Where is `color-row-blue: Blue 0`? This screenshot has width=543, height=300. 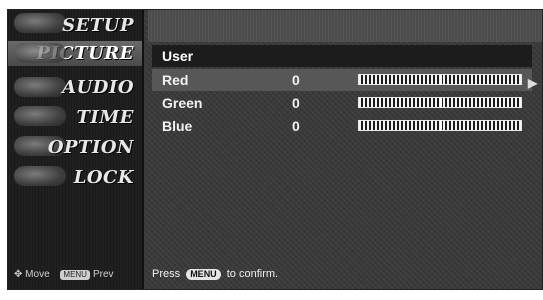 color-row-blue: Blue 0 is located at coordinates (342, 126).